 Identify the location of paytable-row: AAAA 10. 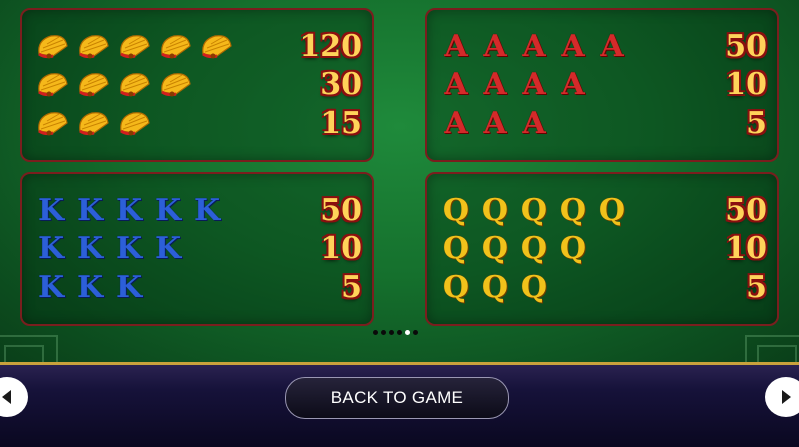
(602, 85).